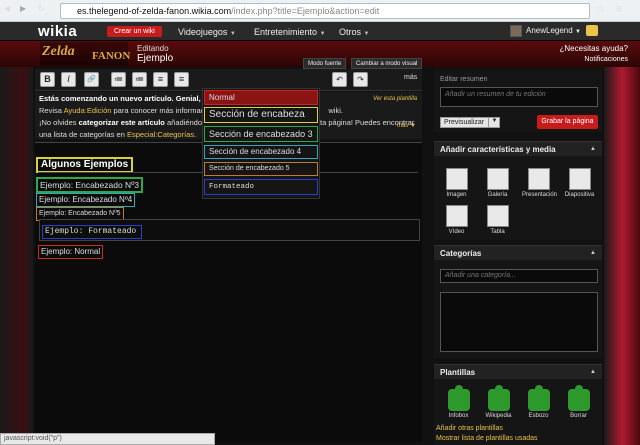  Describe the element at coordinates (139, 79) in the screenshot. I see `numbered-list-button: ≔` at that location.